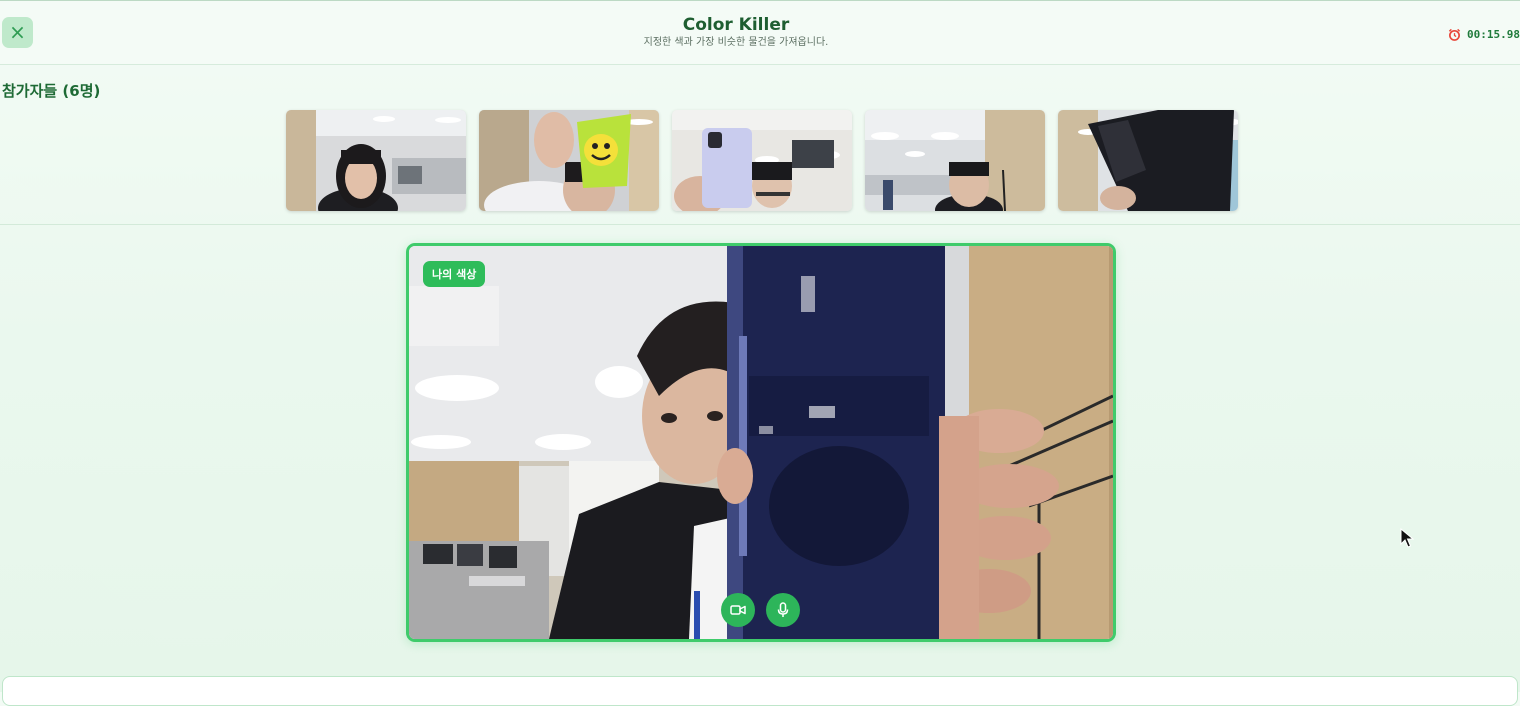 This screenshot has width=1520, height=706. Describe the element at coordinates (1407, 538) in the screenshot. I see `mouse-cursor-icon` at that location.